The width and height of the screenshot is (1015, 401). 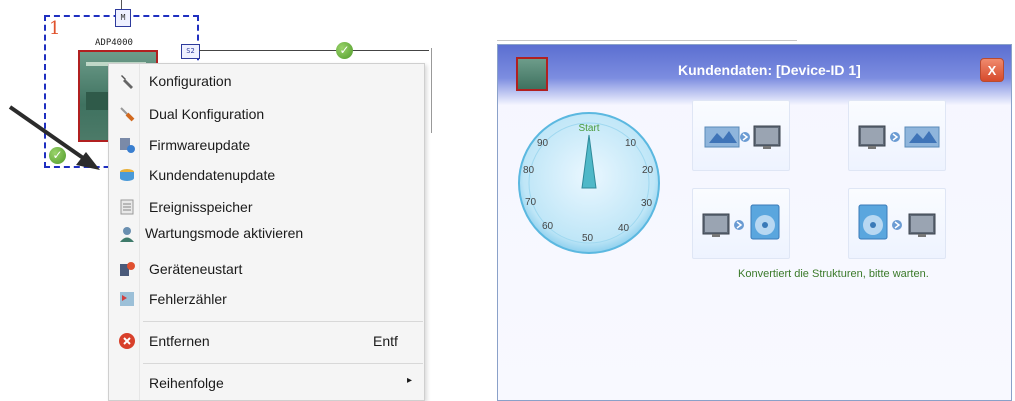 I want to click on menu-item-label: Dual Konfiguration, so click(x=207, y=114).